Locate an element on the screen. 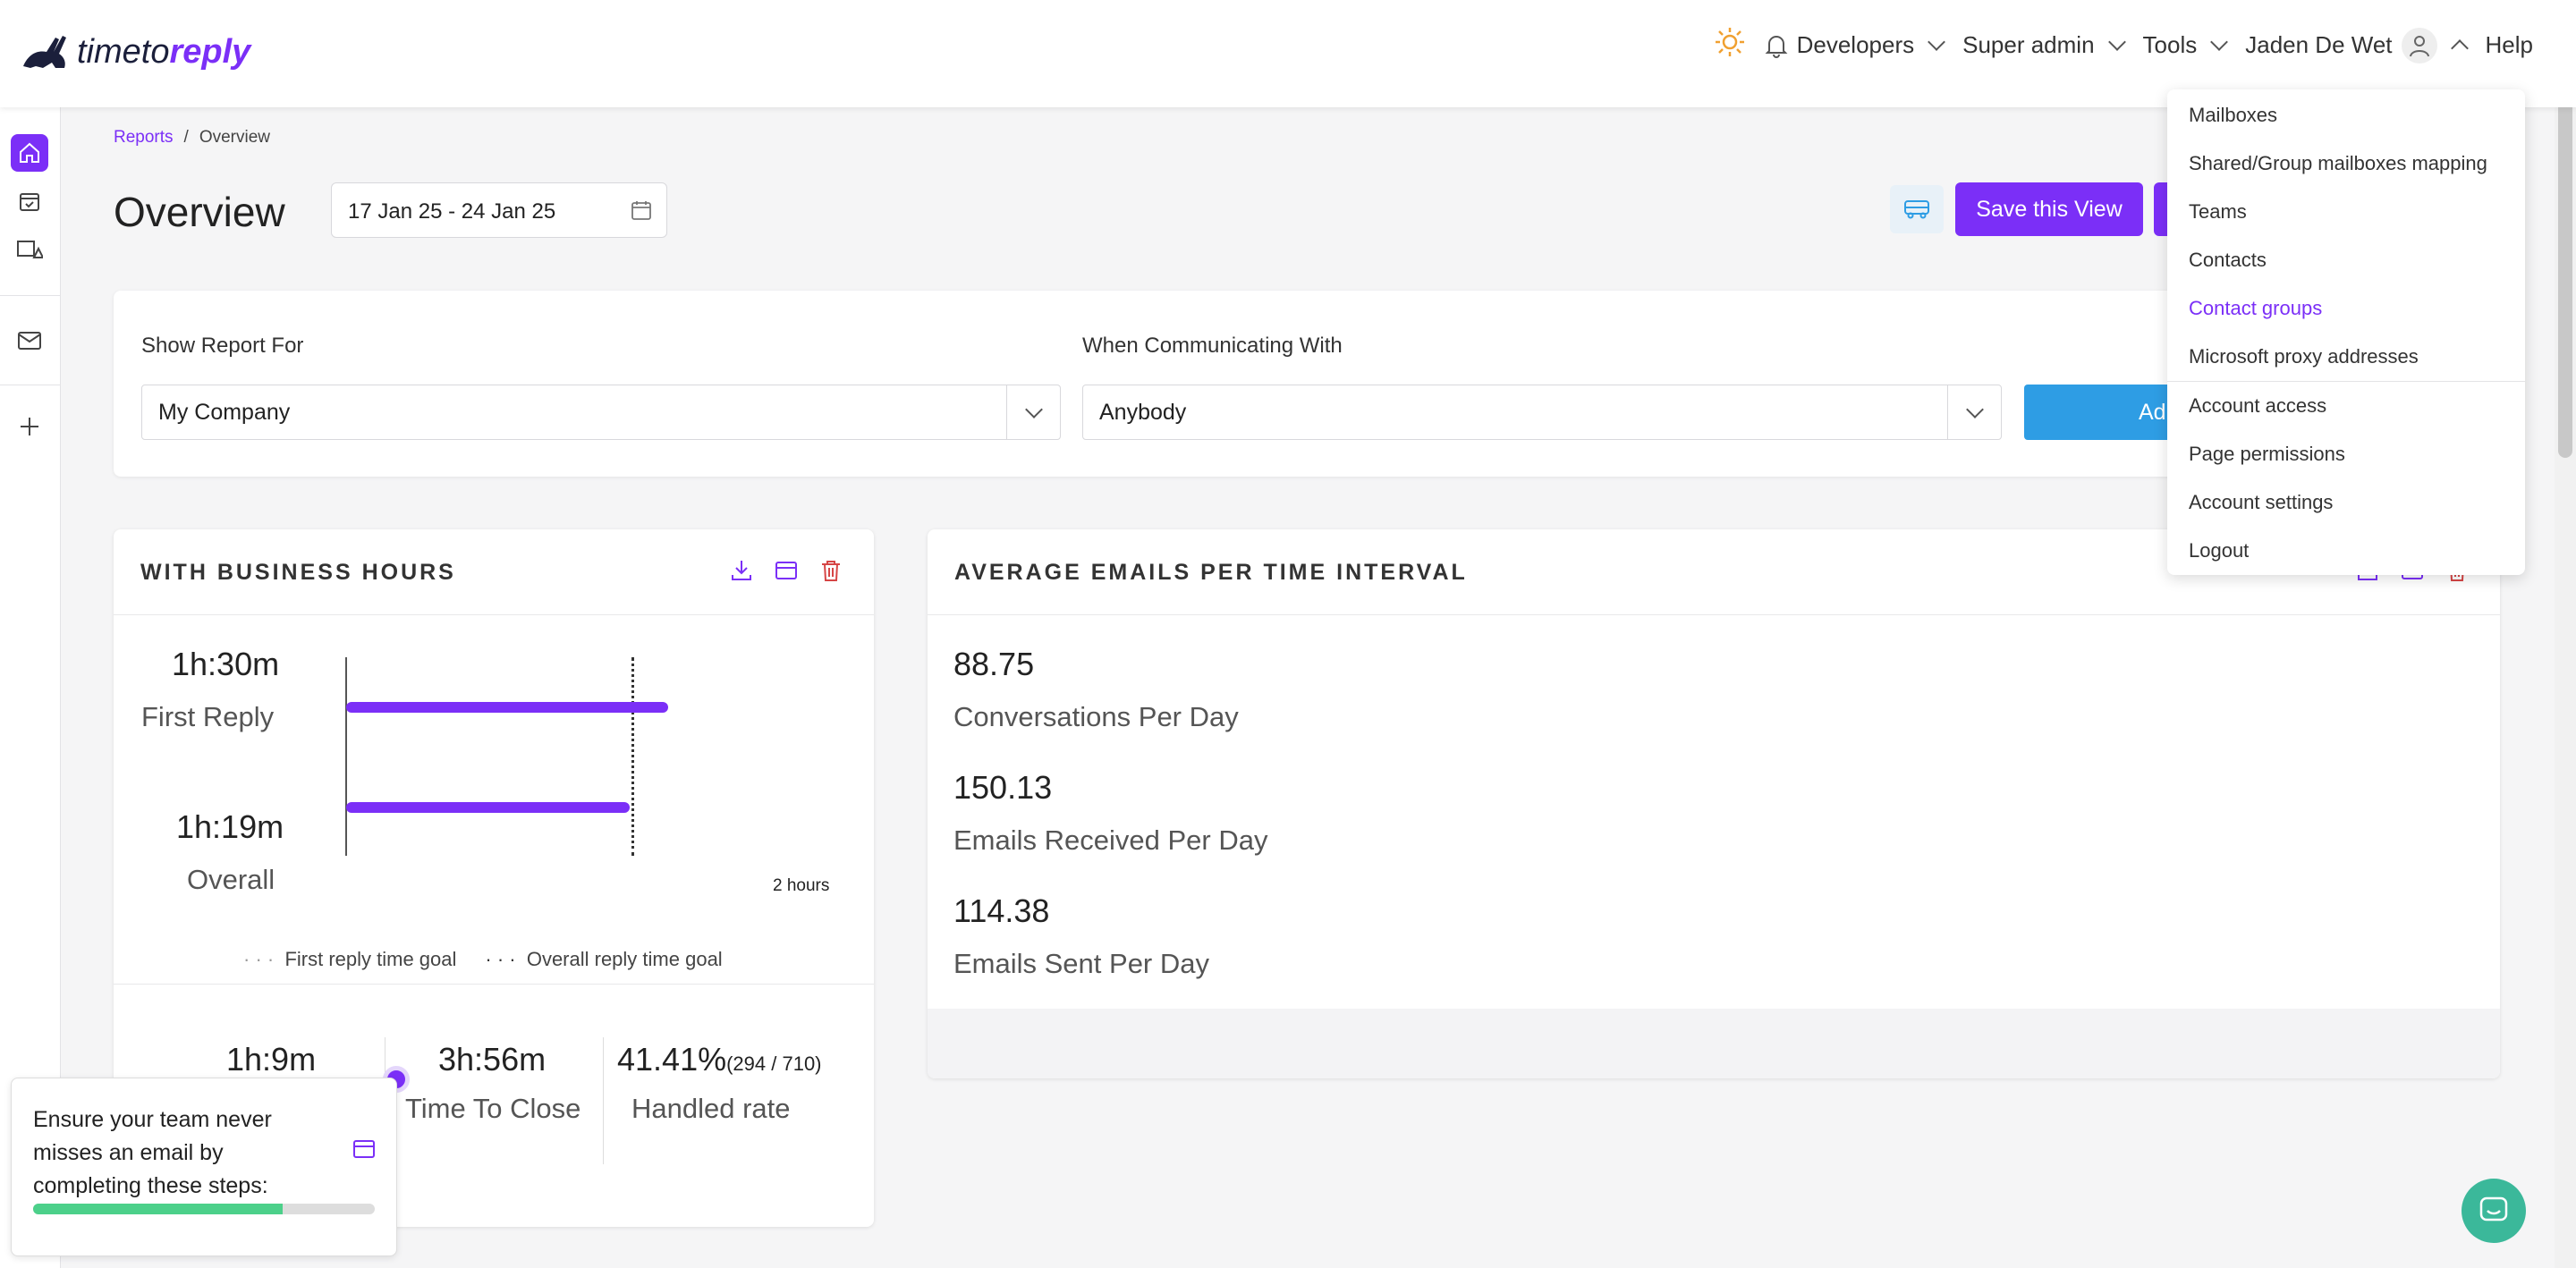 The width and height of the screenshot is (2576, 1268). communicating-select: Anybody is located at coordinates (1542, 412).